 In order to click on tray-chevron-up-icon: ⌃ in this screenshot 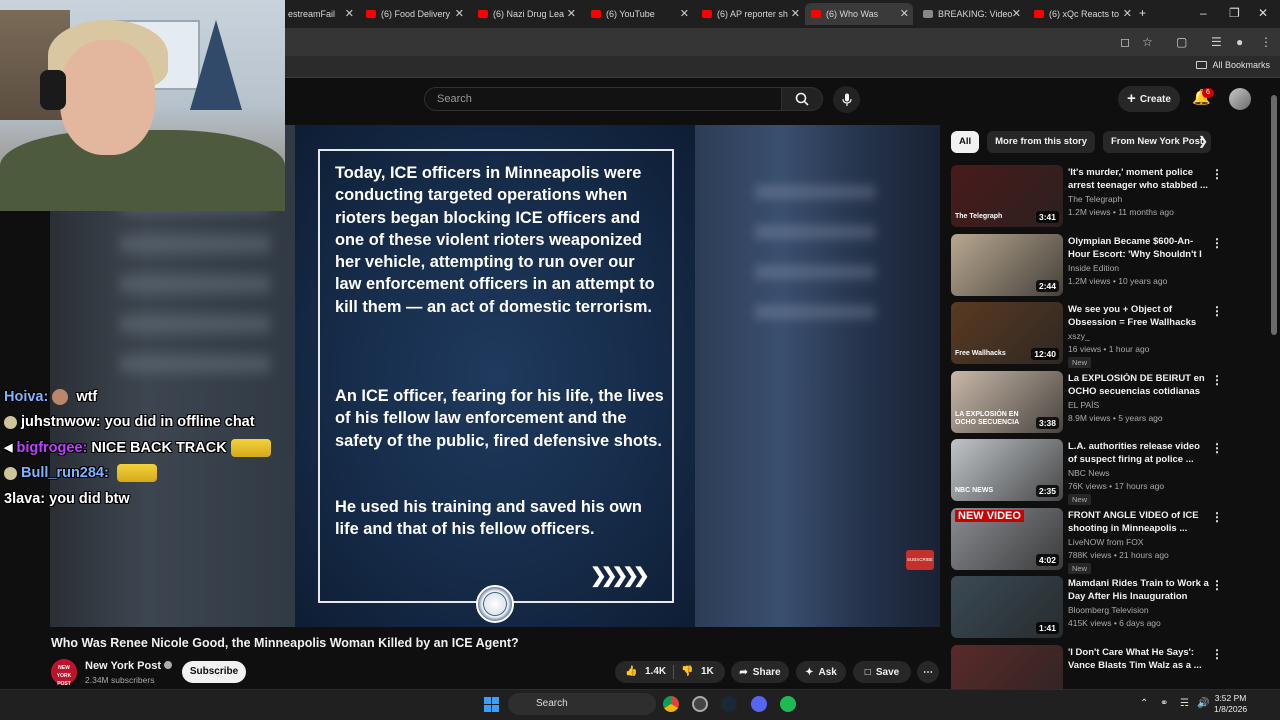, I will do `click(1144, 703)`.